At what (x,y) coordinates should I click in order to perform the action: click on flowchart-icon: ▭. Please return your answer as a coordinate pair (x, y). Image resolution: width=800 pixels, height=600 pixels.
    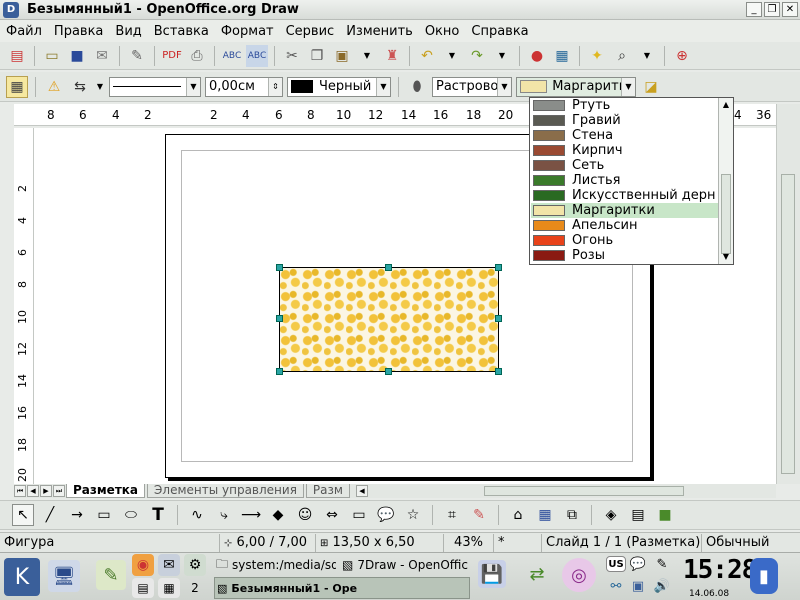
    Looking at the image, I should click on (359, 515).